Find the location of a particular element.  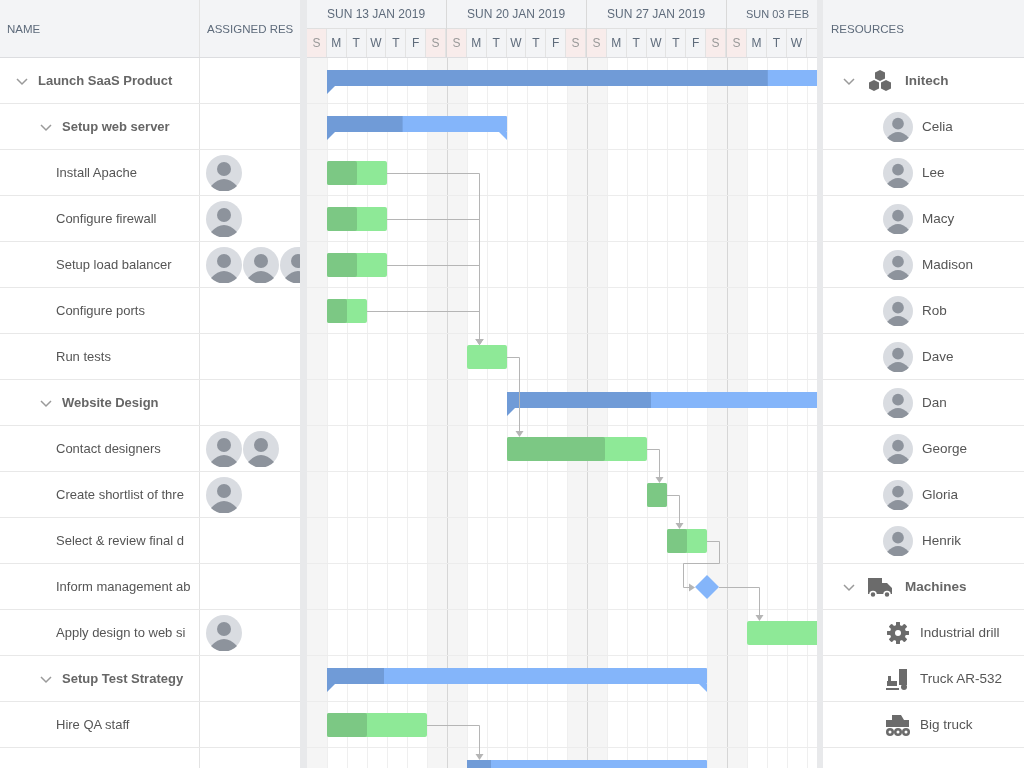

resource-name: Truck AR-532 is located at coordinates (961, 678).